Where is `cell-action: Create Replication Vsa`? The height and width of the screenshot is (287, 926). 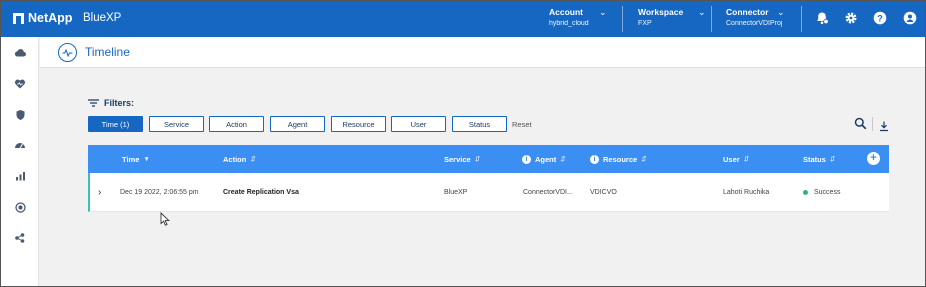 cell-action: Create Replication Vsa is located at coordinates (261, 192).